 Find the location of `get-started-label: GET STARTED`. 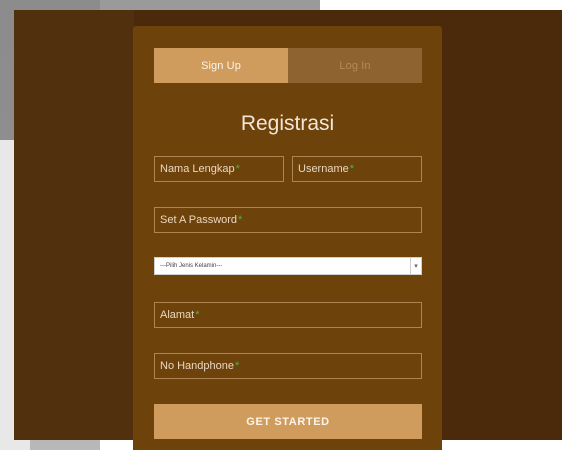

get-started-label: GET STARTED is located at coordinates (288, 421).